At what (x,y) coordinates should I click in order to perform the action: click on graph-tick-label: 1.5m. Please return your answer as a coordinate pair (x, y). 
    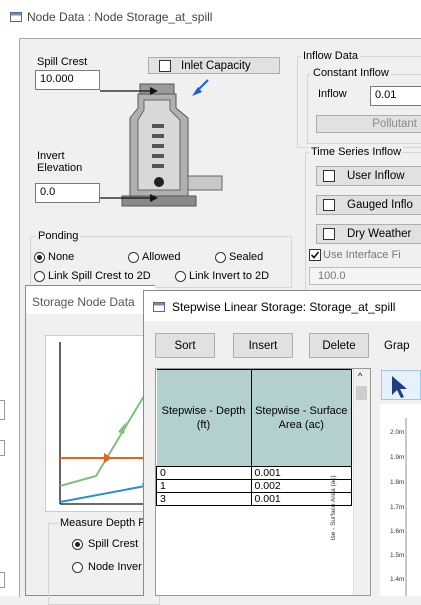
    Looking at the image, I should click on (397, 555).